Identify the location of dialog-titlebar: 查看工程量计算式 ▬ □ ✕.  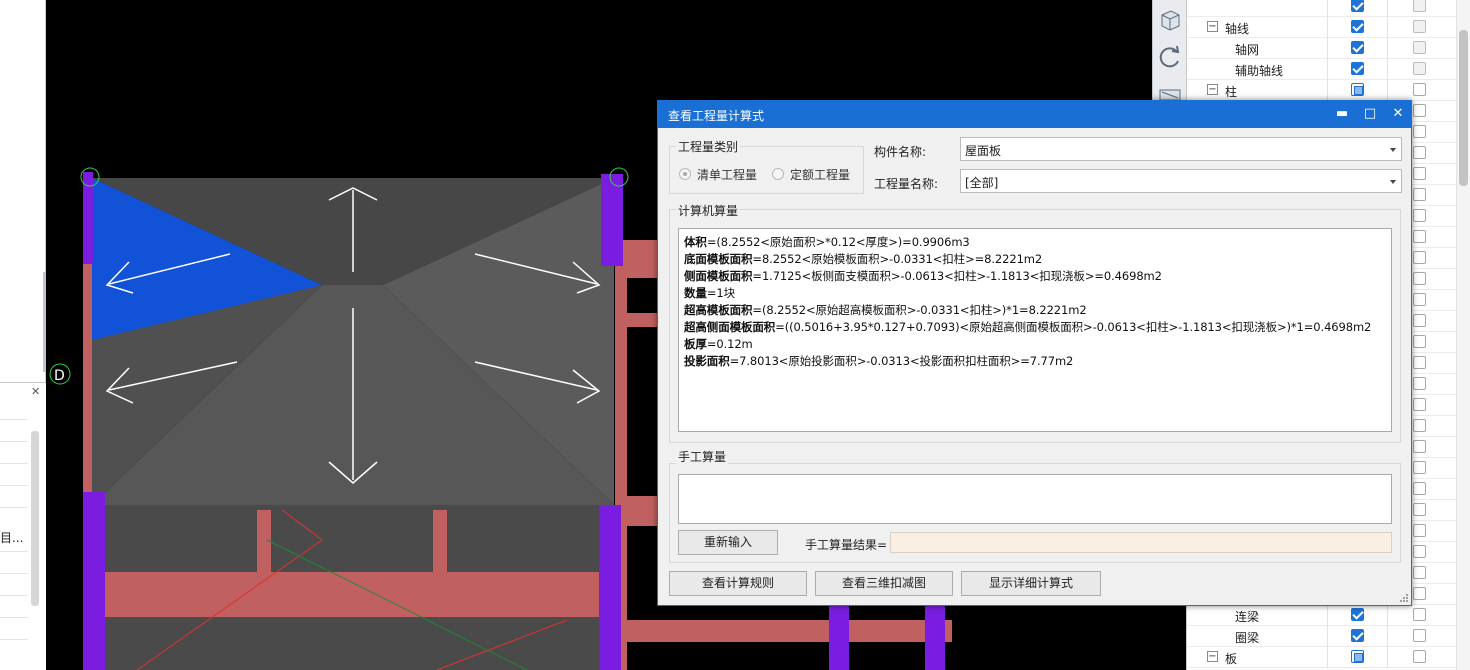
(1034, 114).